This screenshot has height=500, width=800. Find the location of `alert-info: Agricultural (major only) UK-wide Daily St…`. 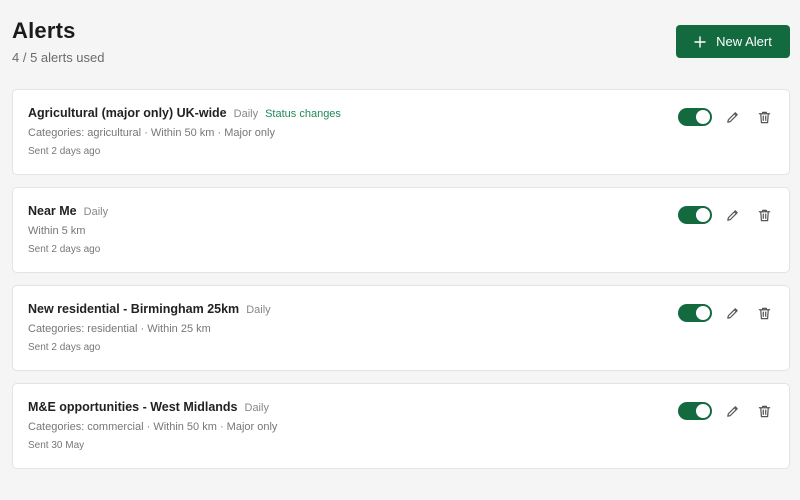

alert-info: Agricultural (major only) UK-wide Daily St… is located at coordinates (184, 131).